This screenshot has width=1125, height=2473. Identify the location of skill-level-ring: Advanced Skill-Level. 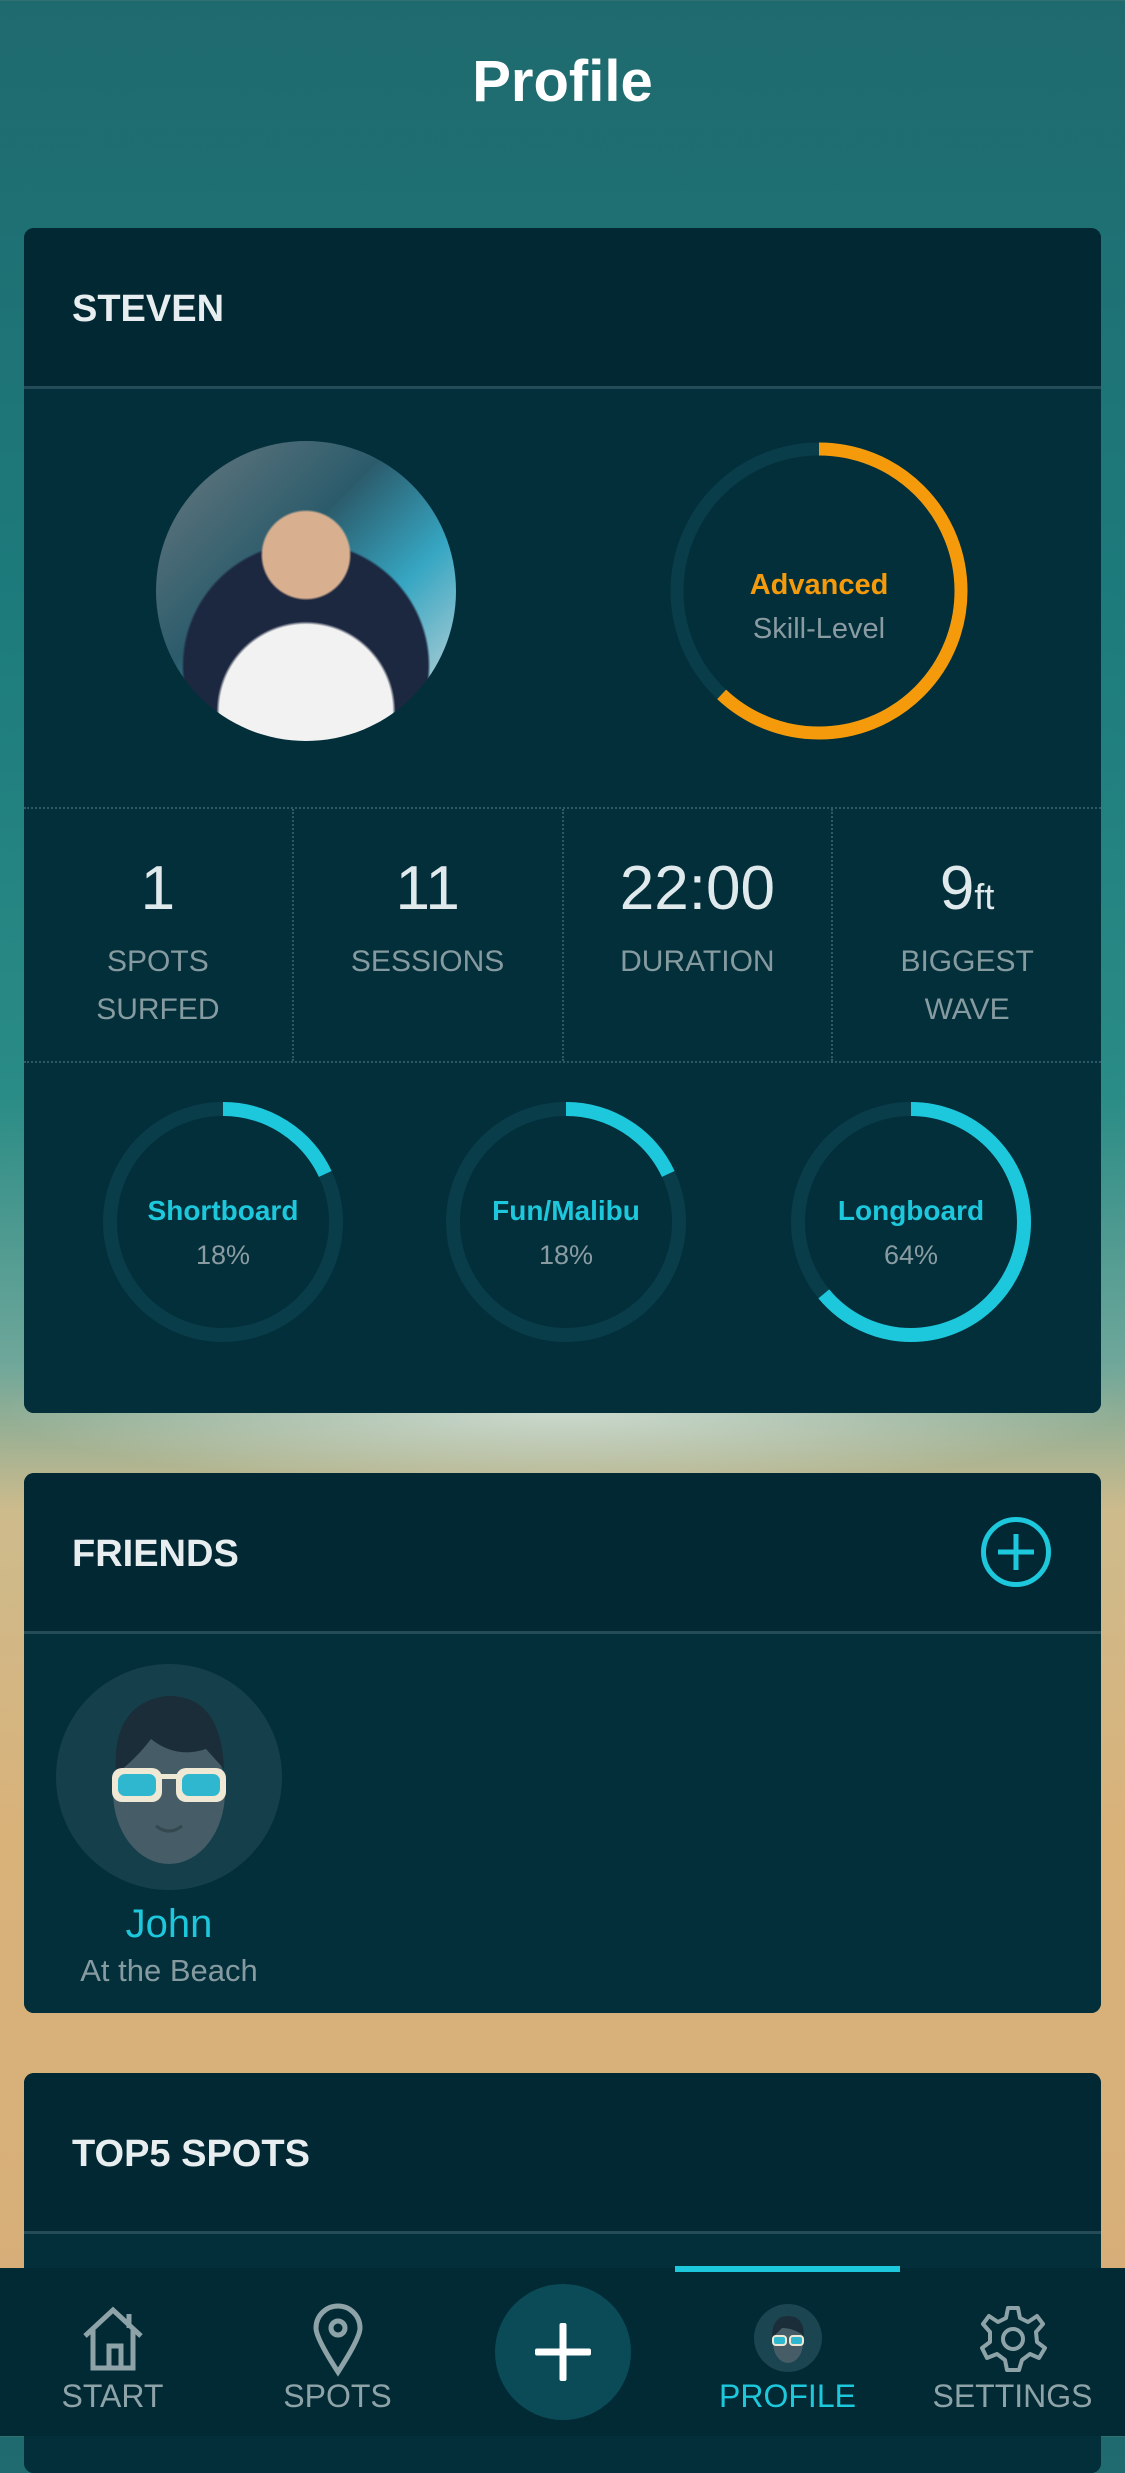
(819, 591).